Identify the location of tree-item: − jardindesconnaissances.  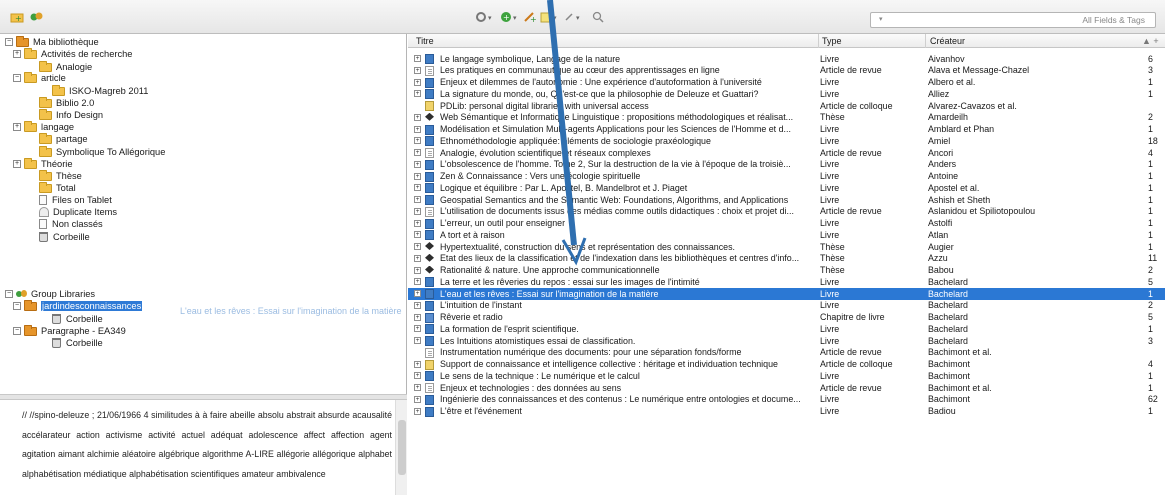
(78, 305).